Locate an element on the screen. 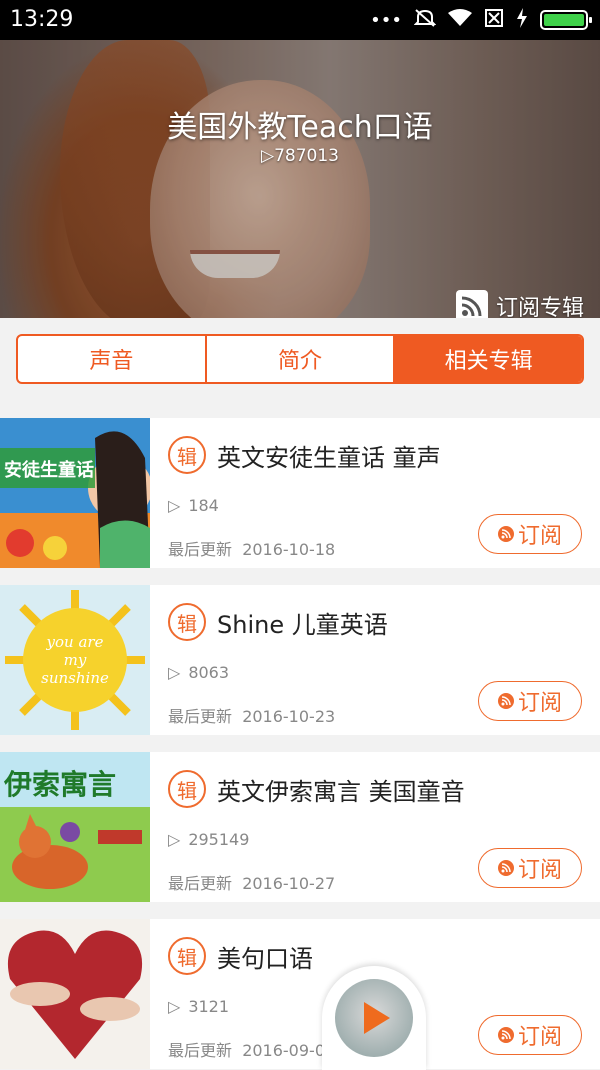 This screenshot has height=1070, width=600. album-item-plays: ▷ 8063 is located at coordinates (199, 672).